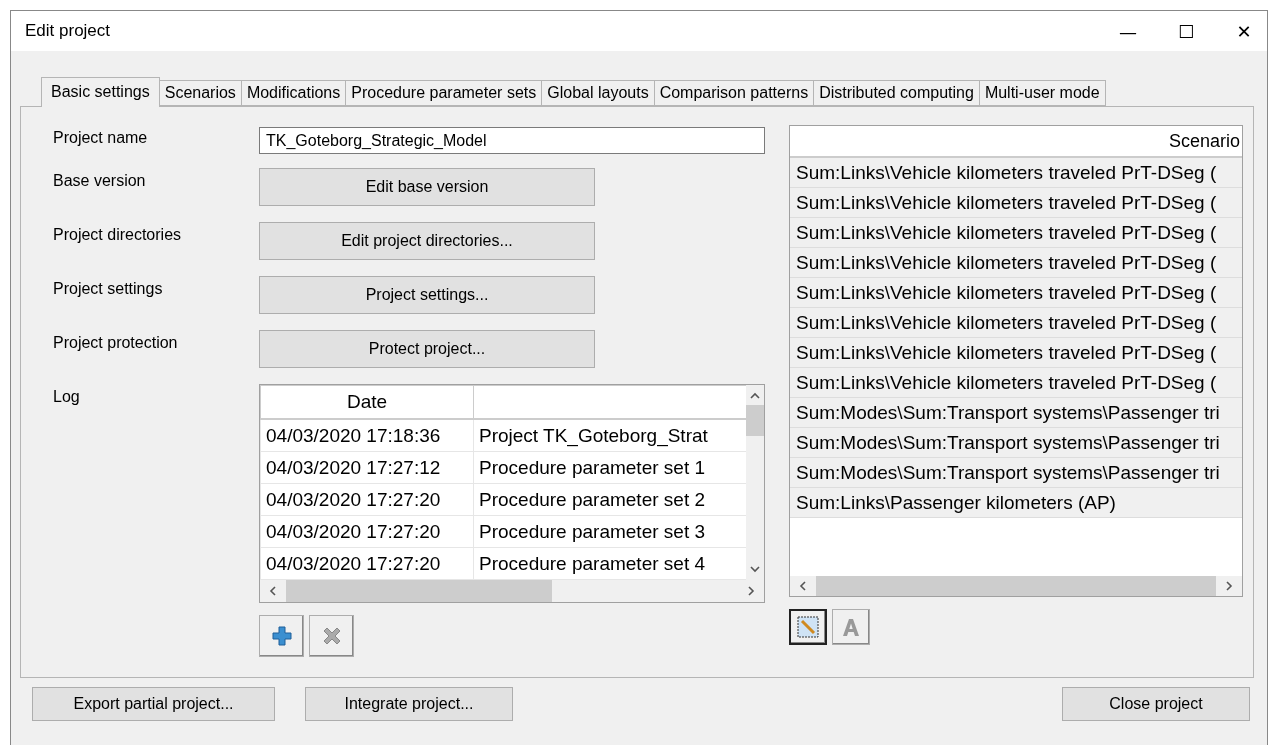  Describe the element at coordinates (108, 288) in the screenshot. I see `field-label: Project settings` at that location.